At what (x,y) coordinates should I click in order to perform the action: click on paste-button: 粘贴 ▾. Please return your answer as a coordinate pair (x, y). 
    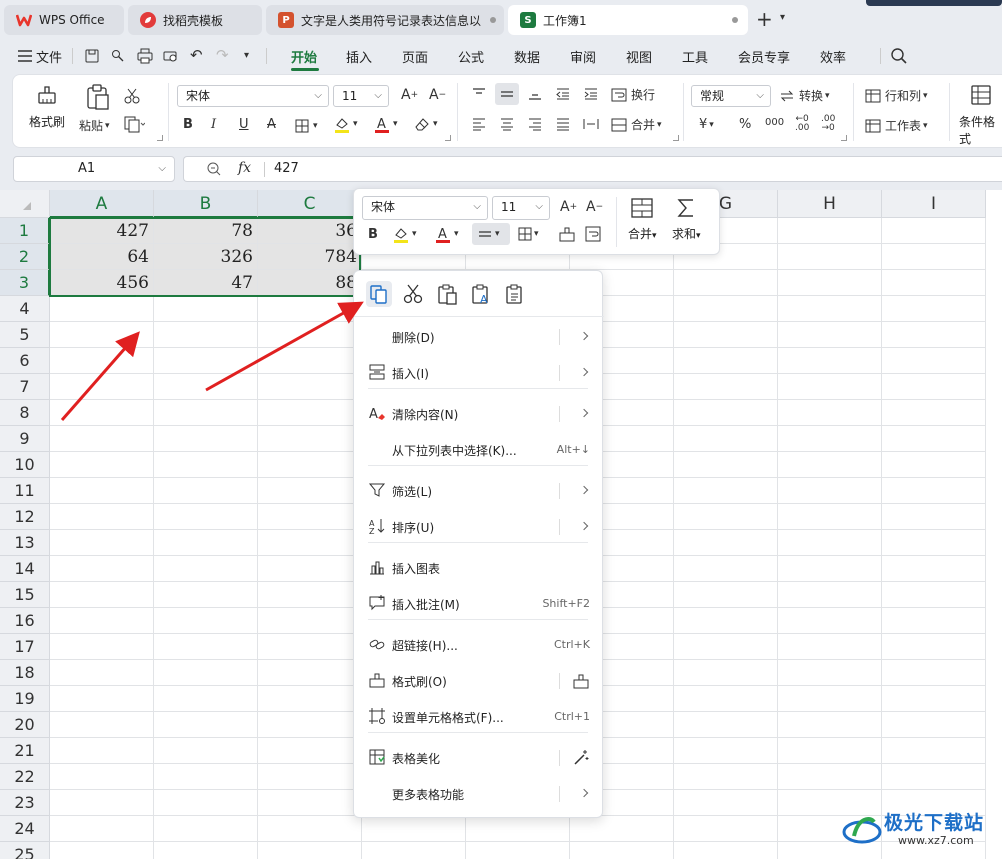
    Looking at the image, I should click on (94, 125).